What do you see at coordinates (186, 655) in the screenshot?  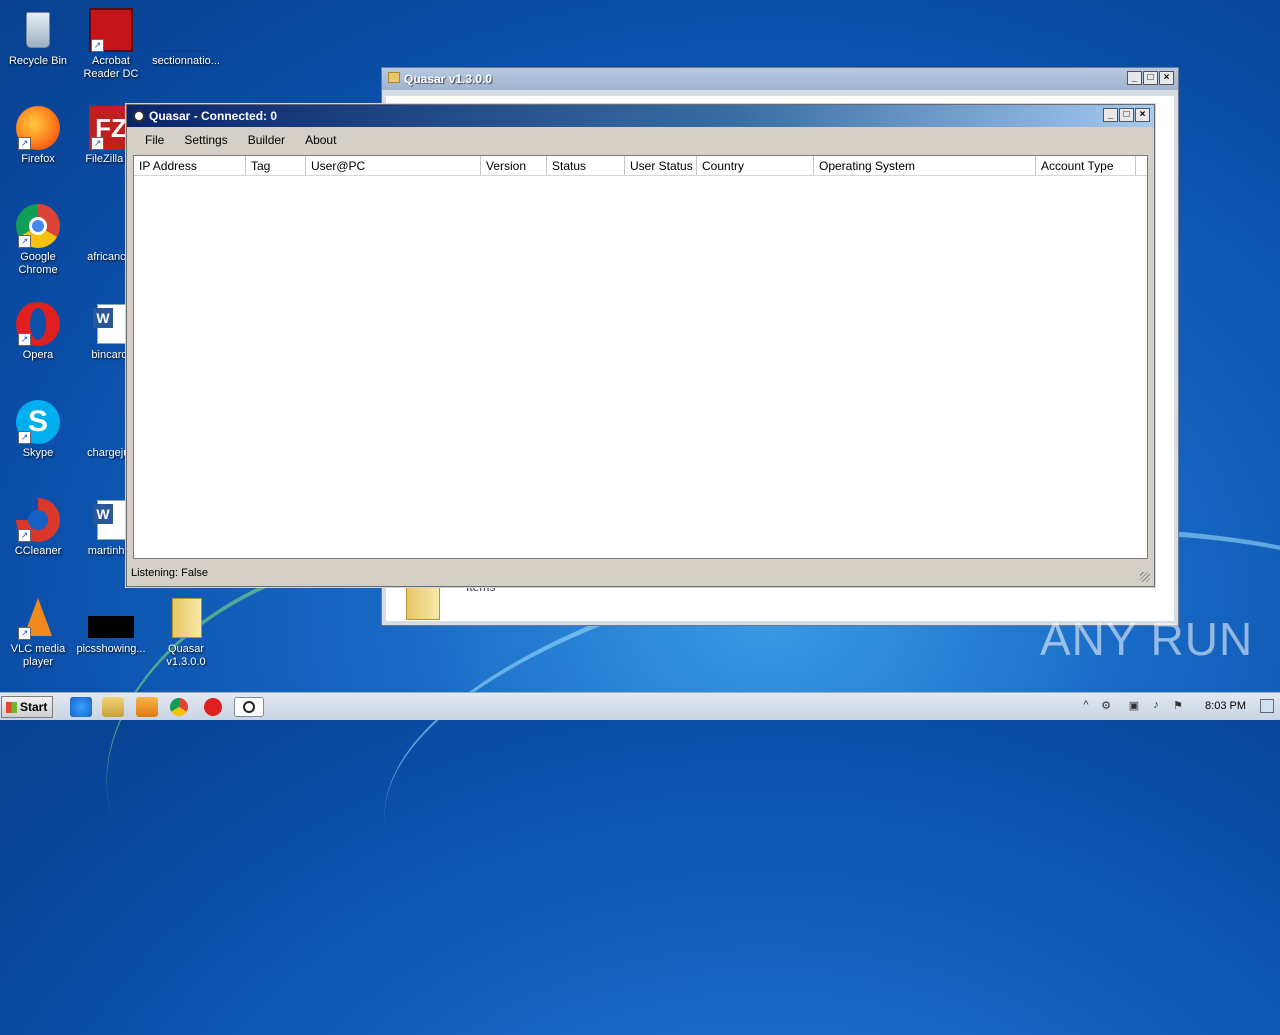 I see `desktop-icon-label: Quasar v1.3.0.0` at bounding box center [186, 655].